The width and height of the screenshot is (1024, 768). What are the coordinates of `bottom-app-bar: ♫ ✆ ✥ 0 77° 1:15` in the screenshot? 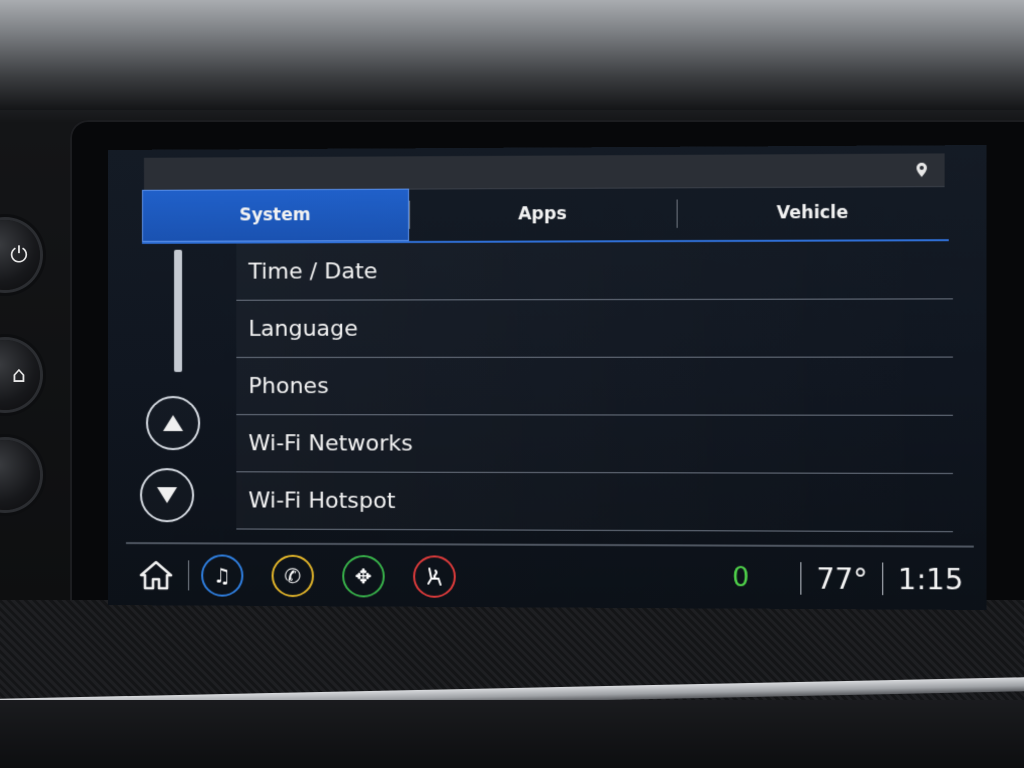 It's located at (549, 576).